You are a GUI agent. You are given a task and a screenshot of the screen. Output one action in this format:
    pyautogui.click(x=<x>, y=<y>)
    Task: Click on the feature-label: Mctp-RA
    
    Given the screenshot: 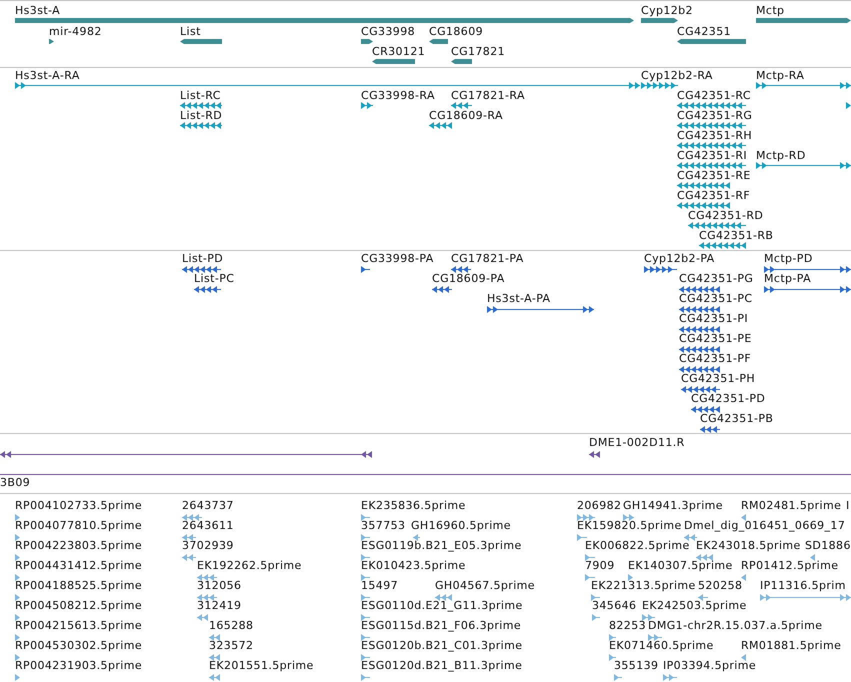 What is the action you would take?
    pyautogui.click(x=780, y=76)
    